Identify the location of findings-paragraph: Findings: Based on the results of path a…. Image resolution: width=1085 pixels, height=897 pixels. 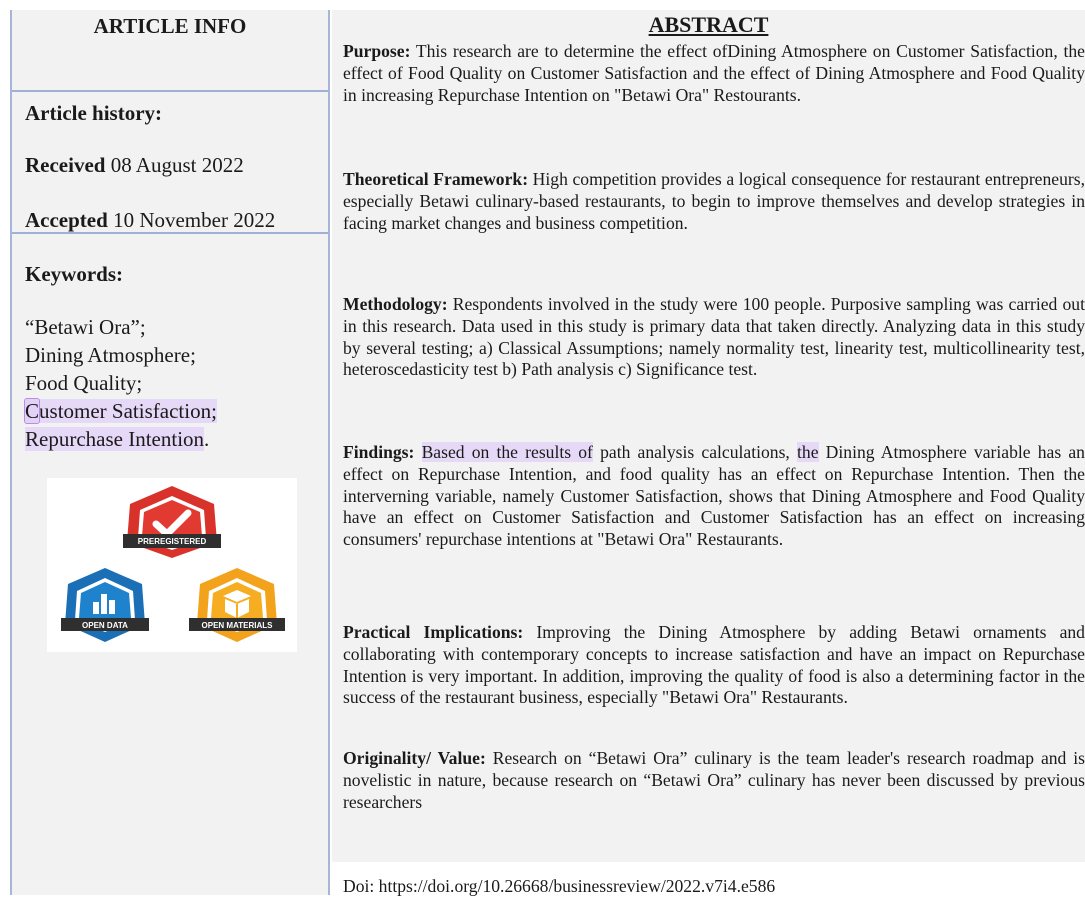
(714, 496).